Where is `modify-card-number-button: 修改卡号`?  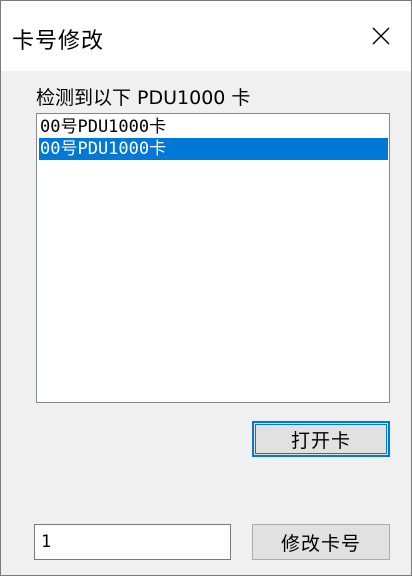
modify-card-number-button: 修改卡号 is located at coordinates (321, 542).